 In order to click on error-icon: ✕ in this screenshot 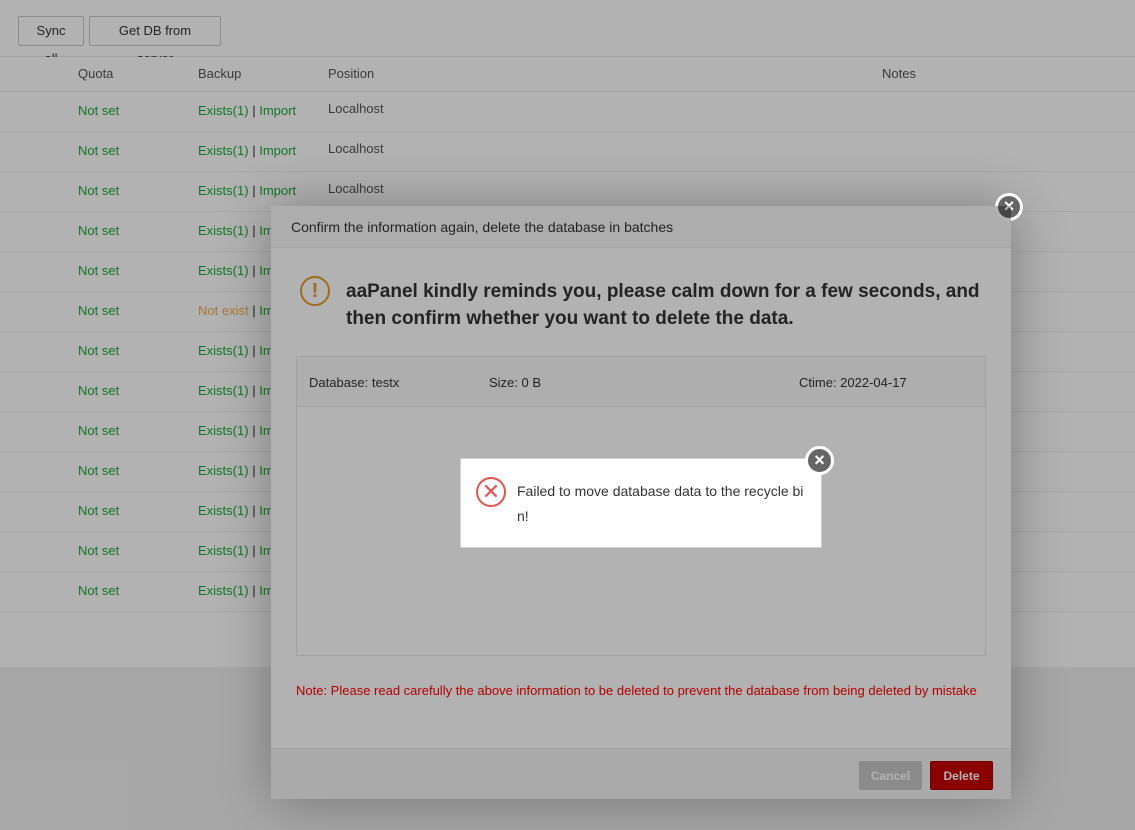, I will do `click(491, 492)`.